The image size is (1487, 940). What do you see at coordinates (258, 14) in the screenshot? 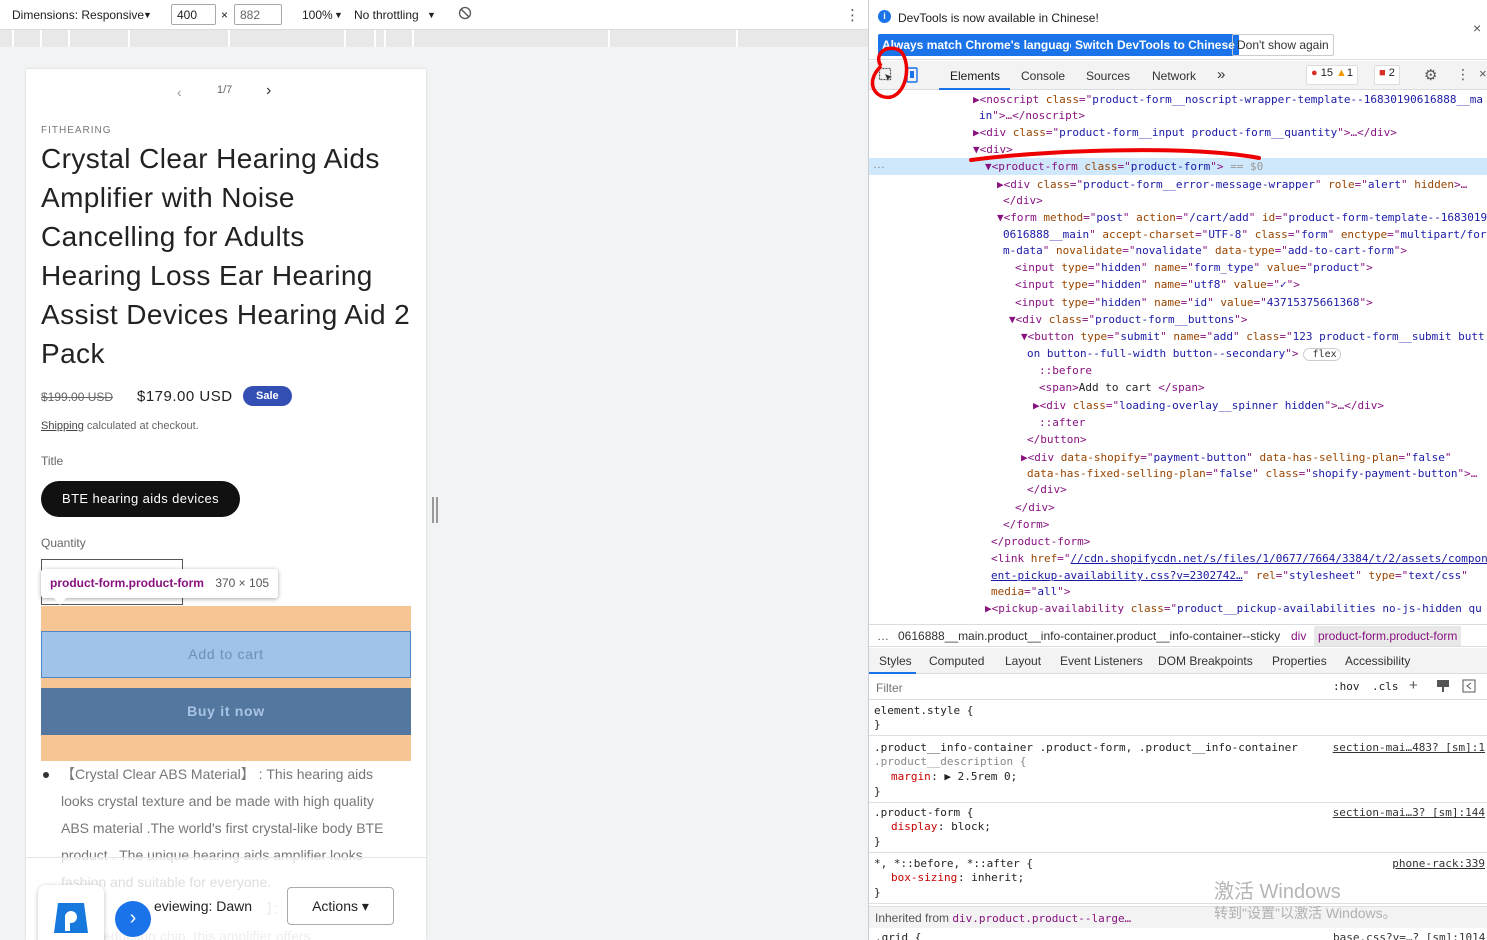
I see `height-input: 882` at bounding box center [258, 14].